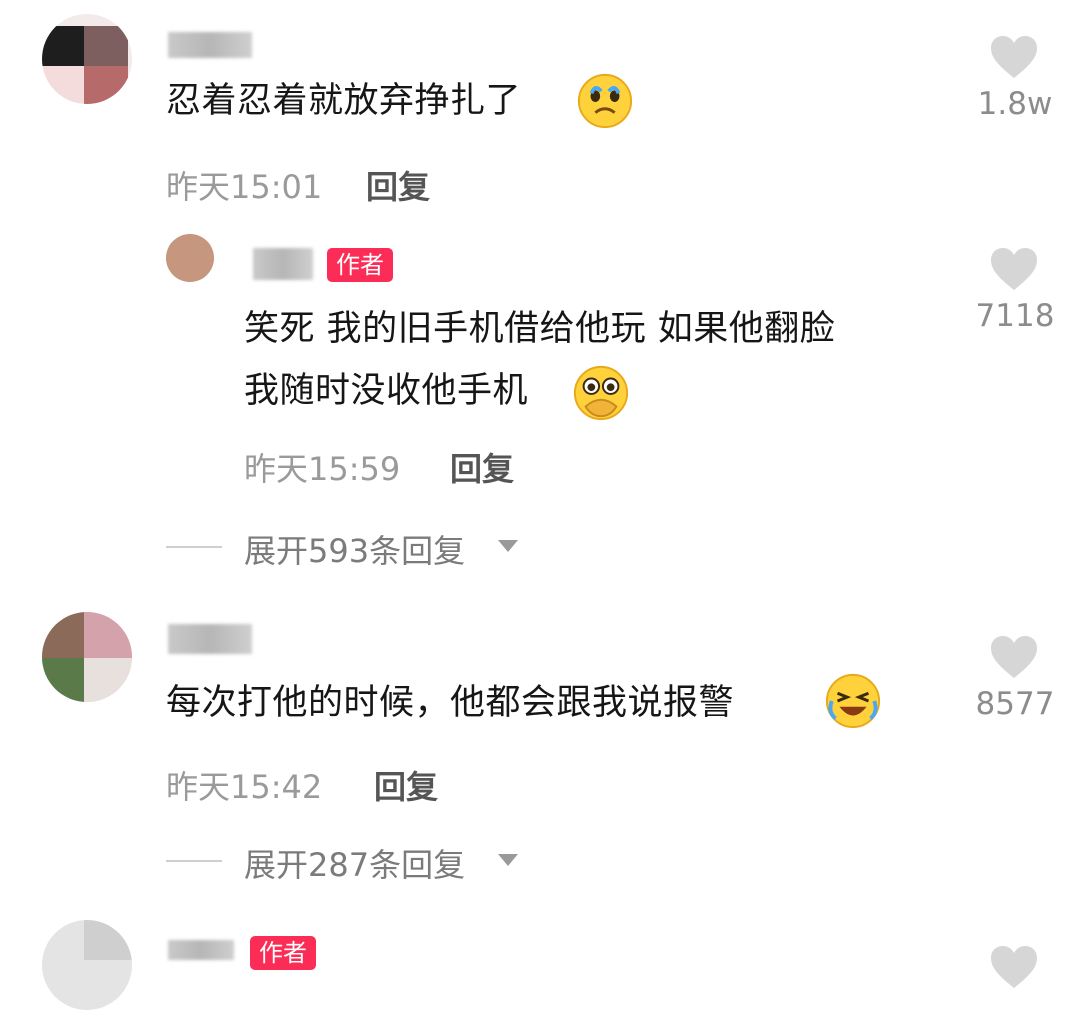  What do you see at coordinates (605, 101) in the screenshot?
I see `crying-face-emoji` at bounding box center [605, 101].